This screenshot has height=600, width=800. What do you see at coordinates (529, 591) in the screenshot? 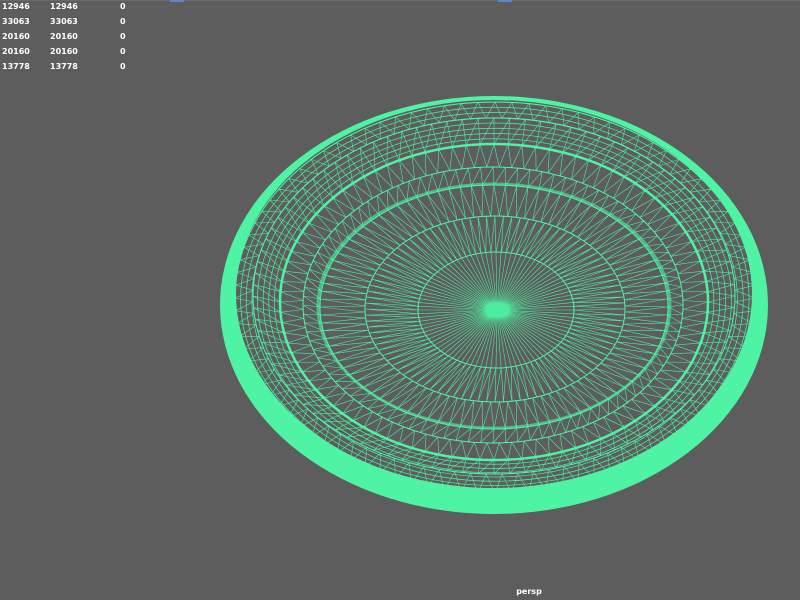
I see `camera-name-label: persp` at bounding box center [529, 591].